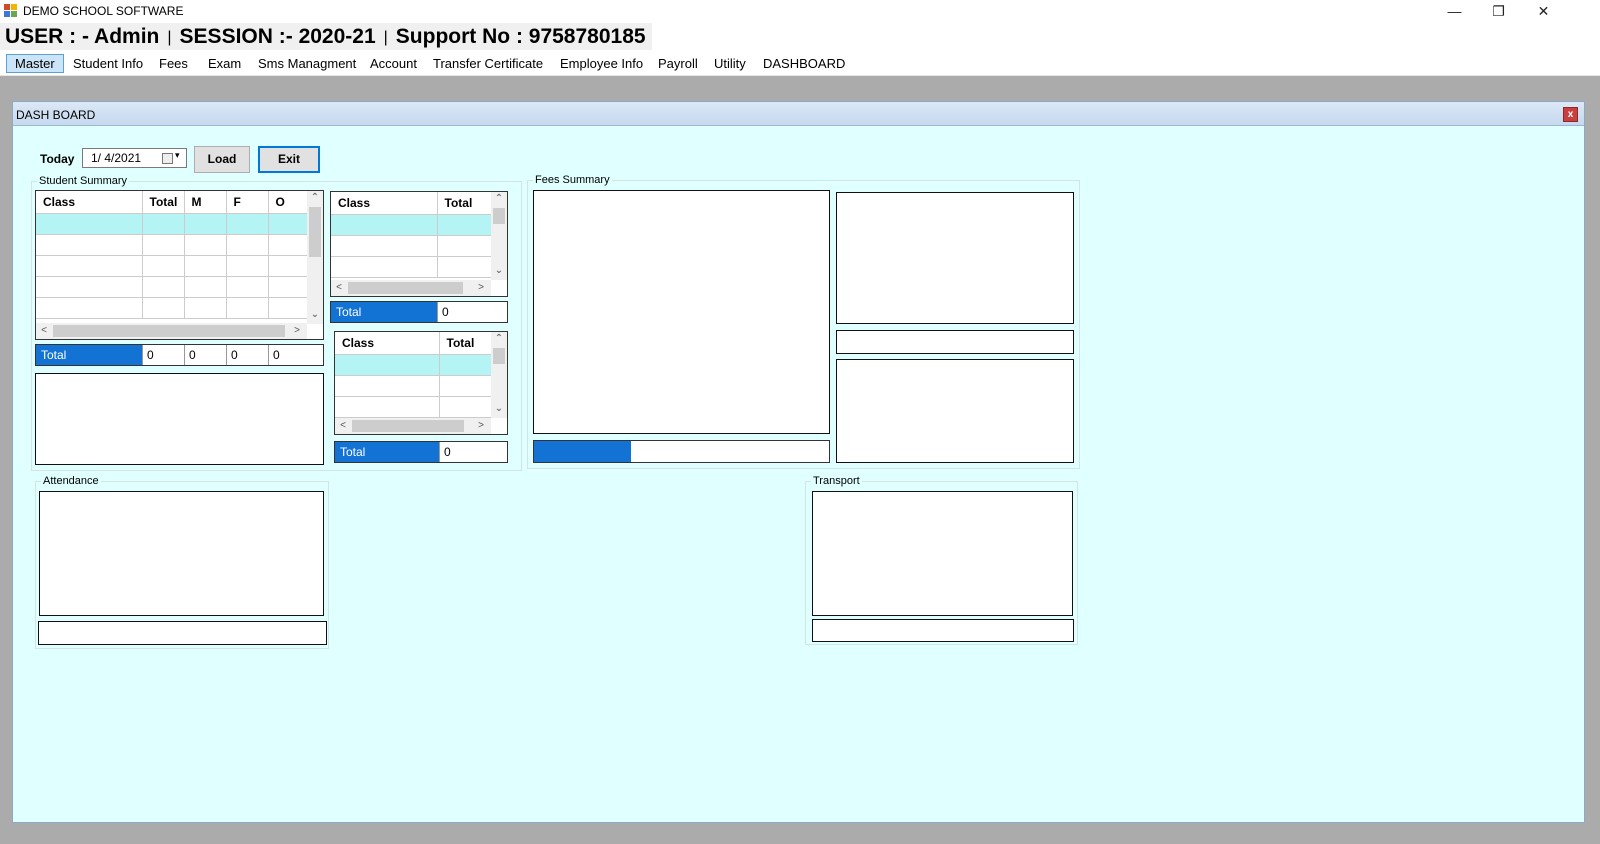 This screenshot has height=844, width=1600. Describe the element at coordinates (955, 342) in the screenshot. I see `fees-detail-field` at that location.